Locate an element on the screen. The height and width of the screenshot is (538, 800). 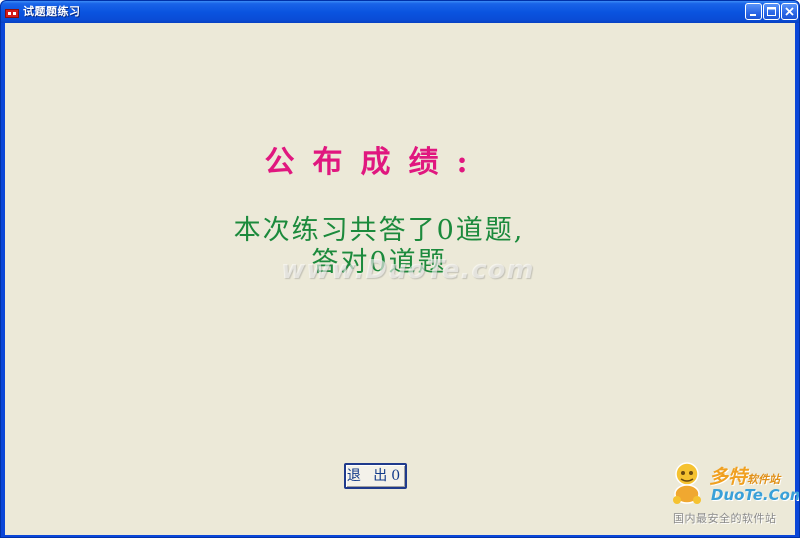
close-icon is located at coordinates (789, 11).